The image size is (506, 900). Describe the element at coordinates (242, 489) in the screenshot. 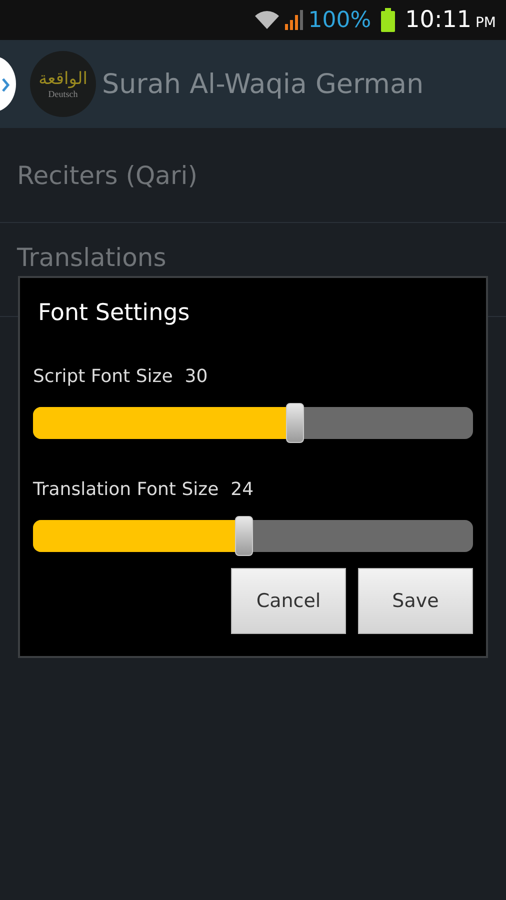

I see `slider-value: 24` at that location.